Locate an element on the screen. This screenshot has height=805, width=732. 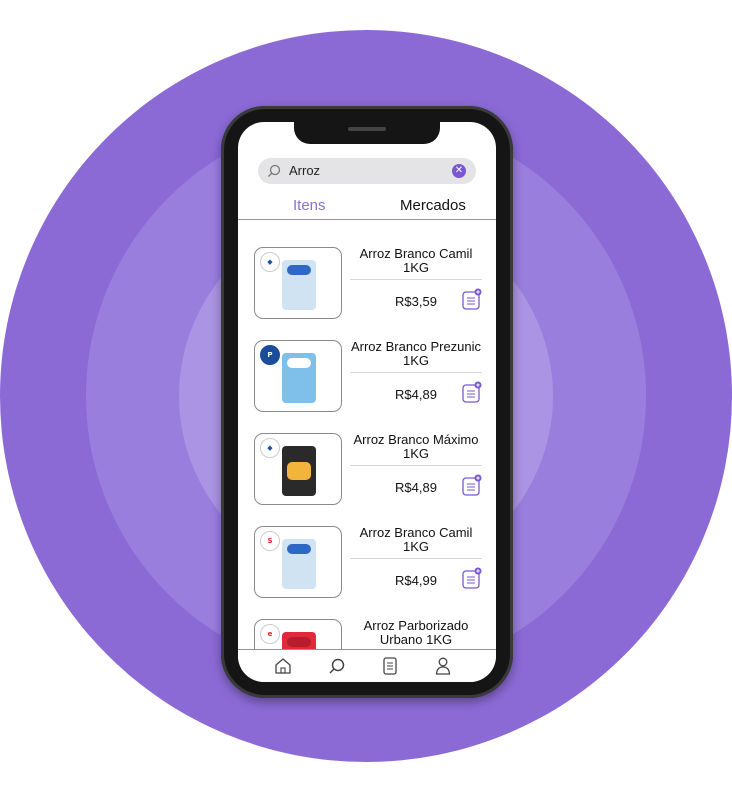
shopping-list-icon is located at coordinates (390, 666).